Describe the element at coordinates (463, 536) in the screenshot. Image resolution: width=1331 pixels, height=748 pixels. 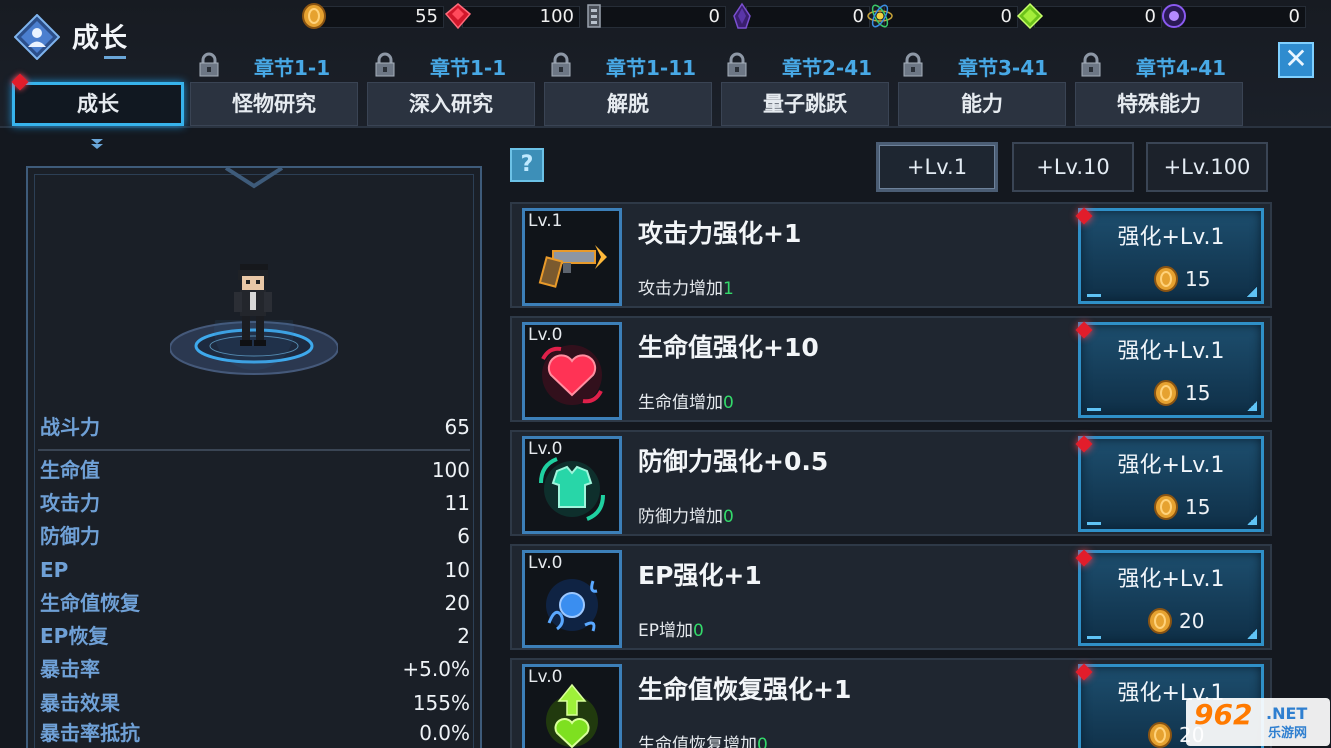
I see `stat-value: 6` at that location.